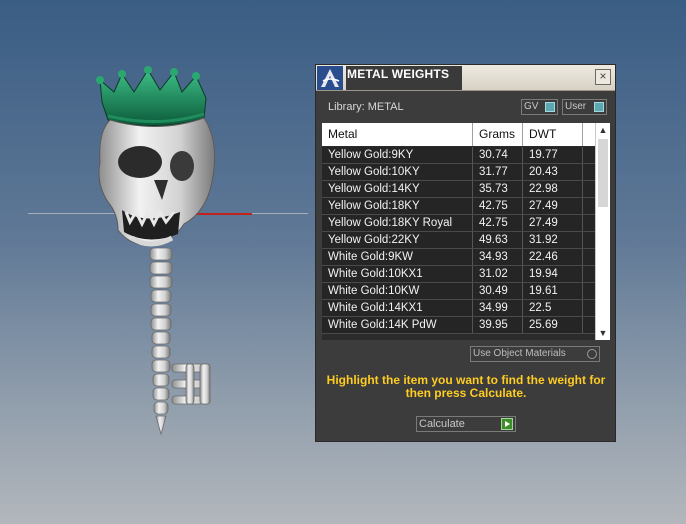 The width and height of the screenshot is (686, 524). Describe the element at coordinates (553, 325) in the screenshot. I see `cell-dwt: 25.69` at that location.